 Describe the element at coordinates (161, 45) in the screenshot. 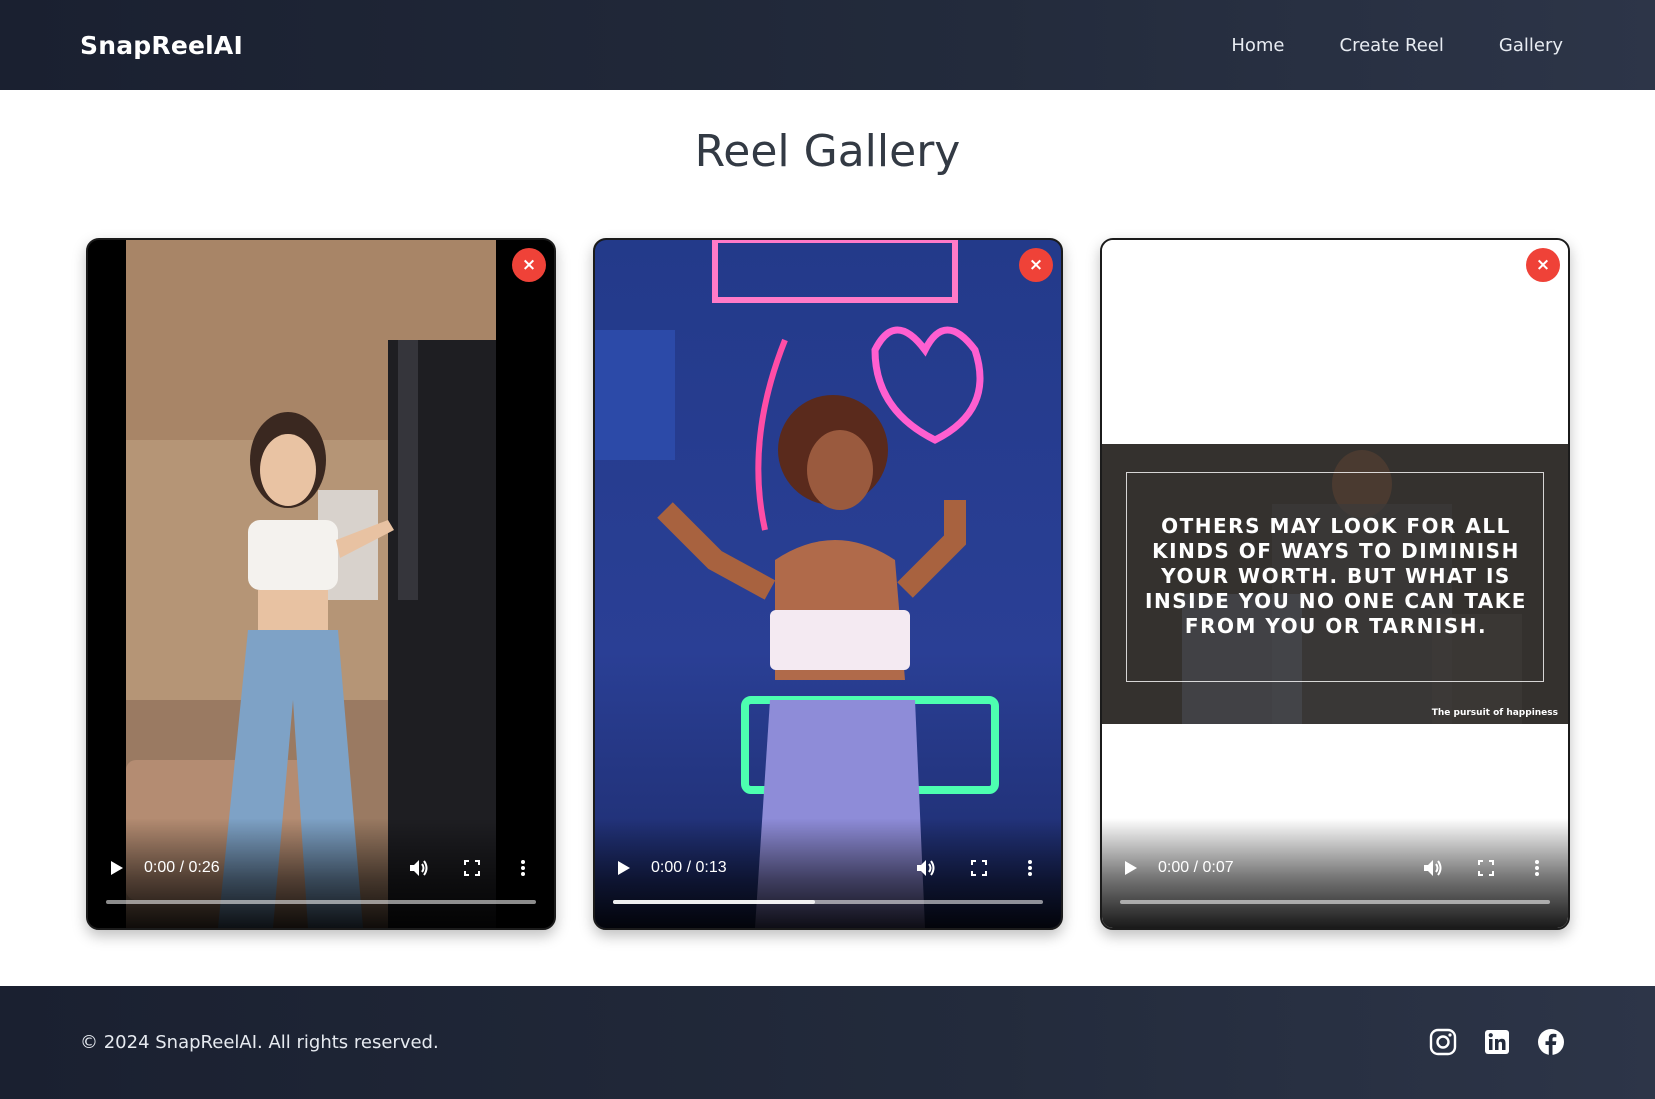

I see `brand-logo: SnapReelAI` at that location.